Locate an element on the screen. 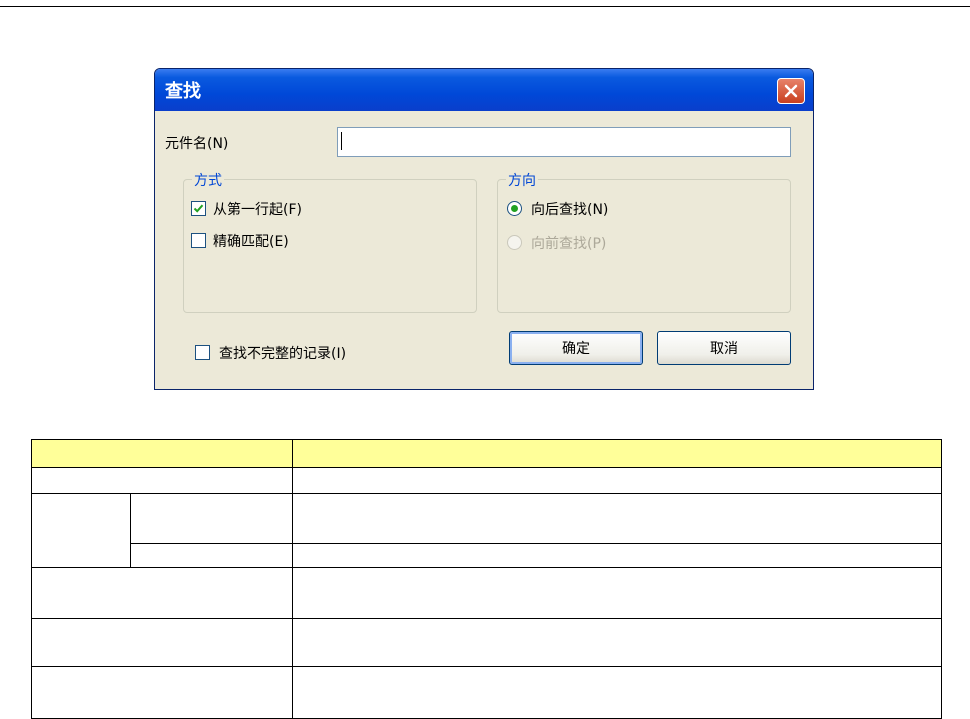 The image size is (970, 719). dialog-title: 查找 is located at coordinates (183, 91).